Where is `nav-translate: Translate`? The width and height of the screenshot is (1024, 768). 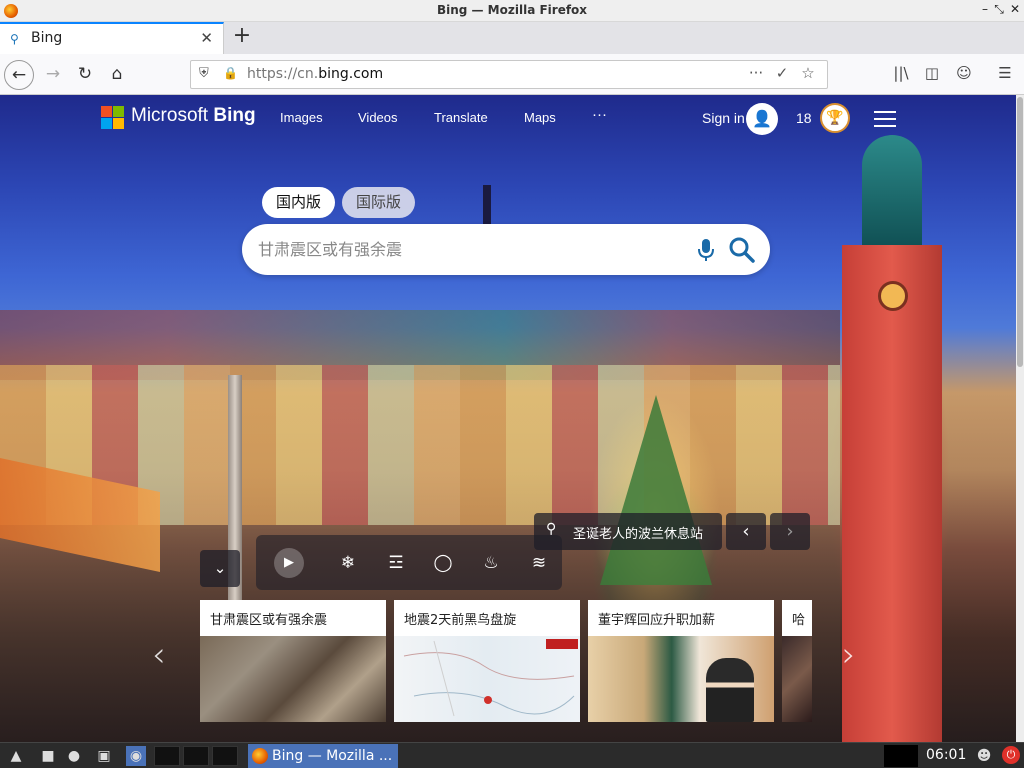
nav-translate: Translate is located at coordinates (461, 117).